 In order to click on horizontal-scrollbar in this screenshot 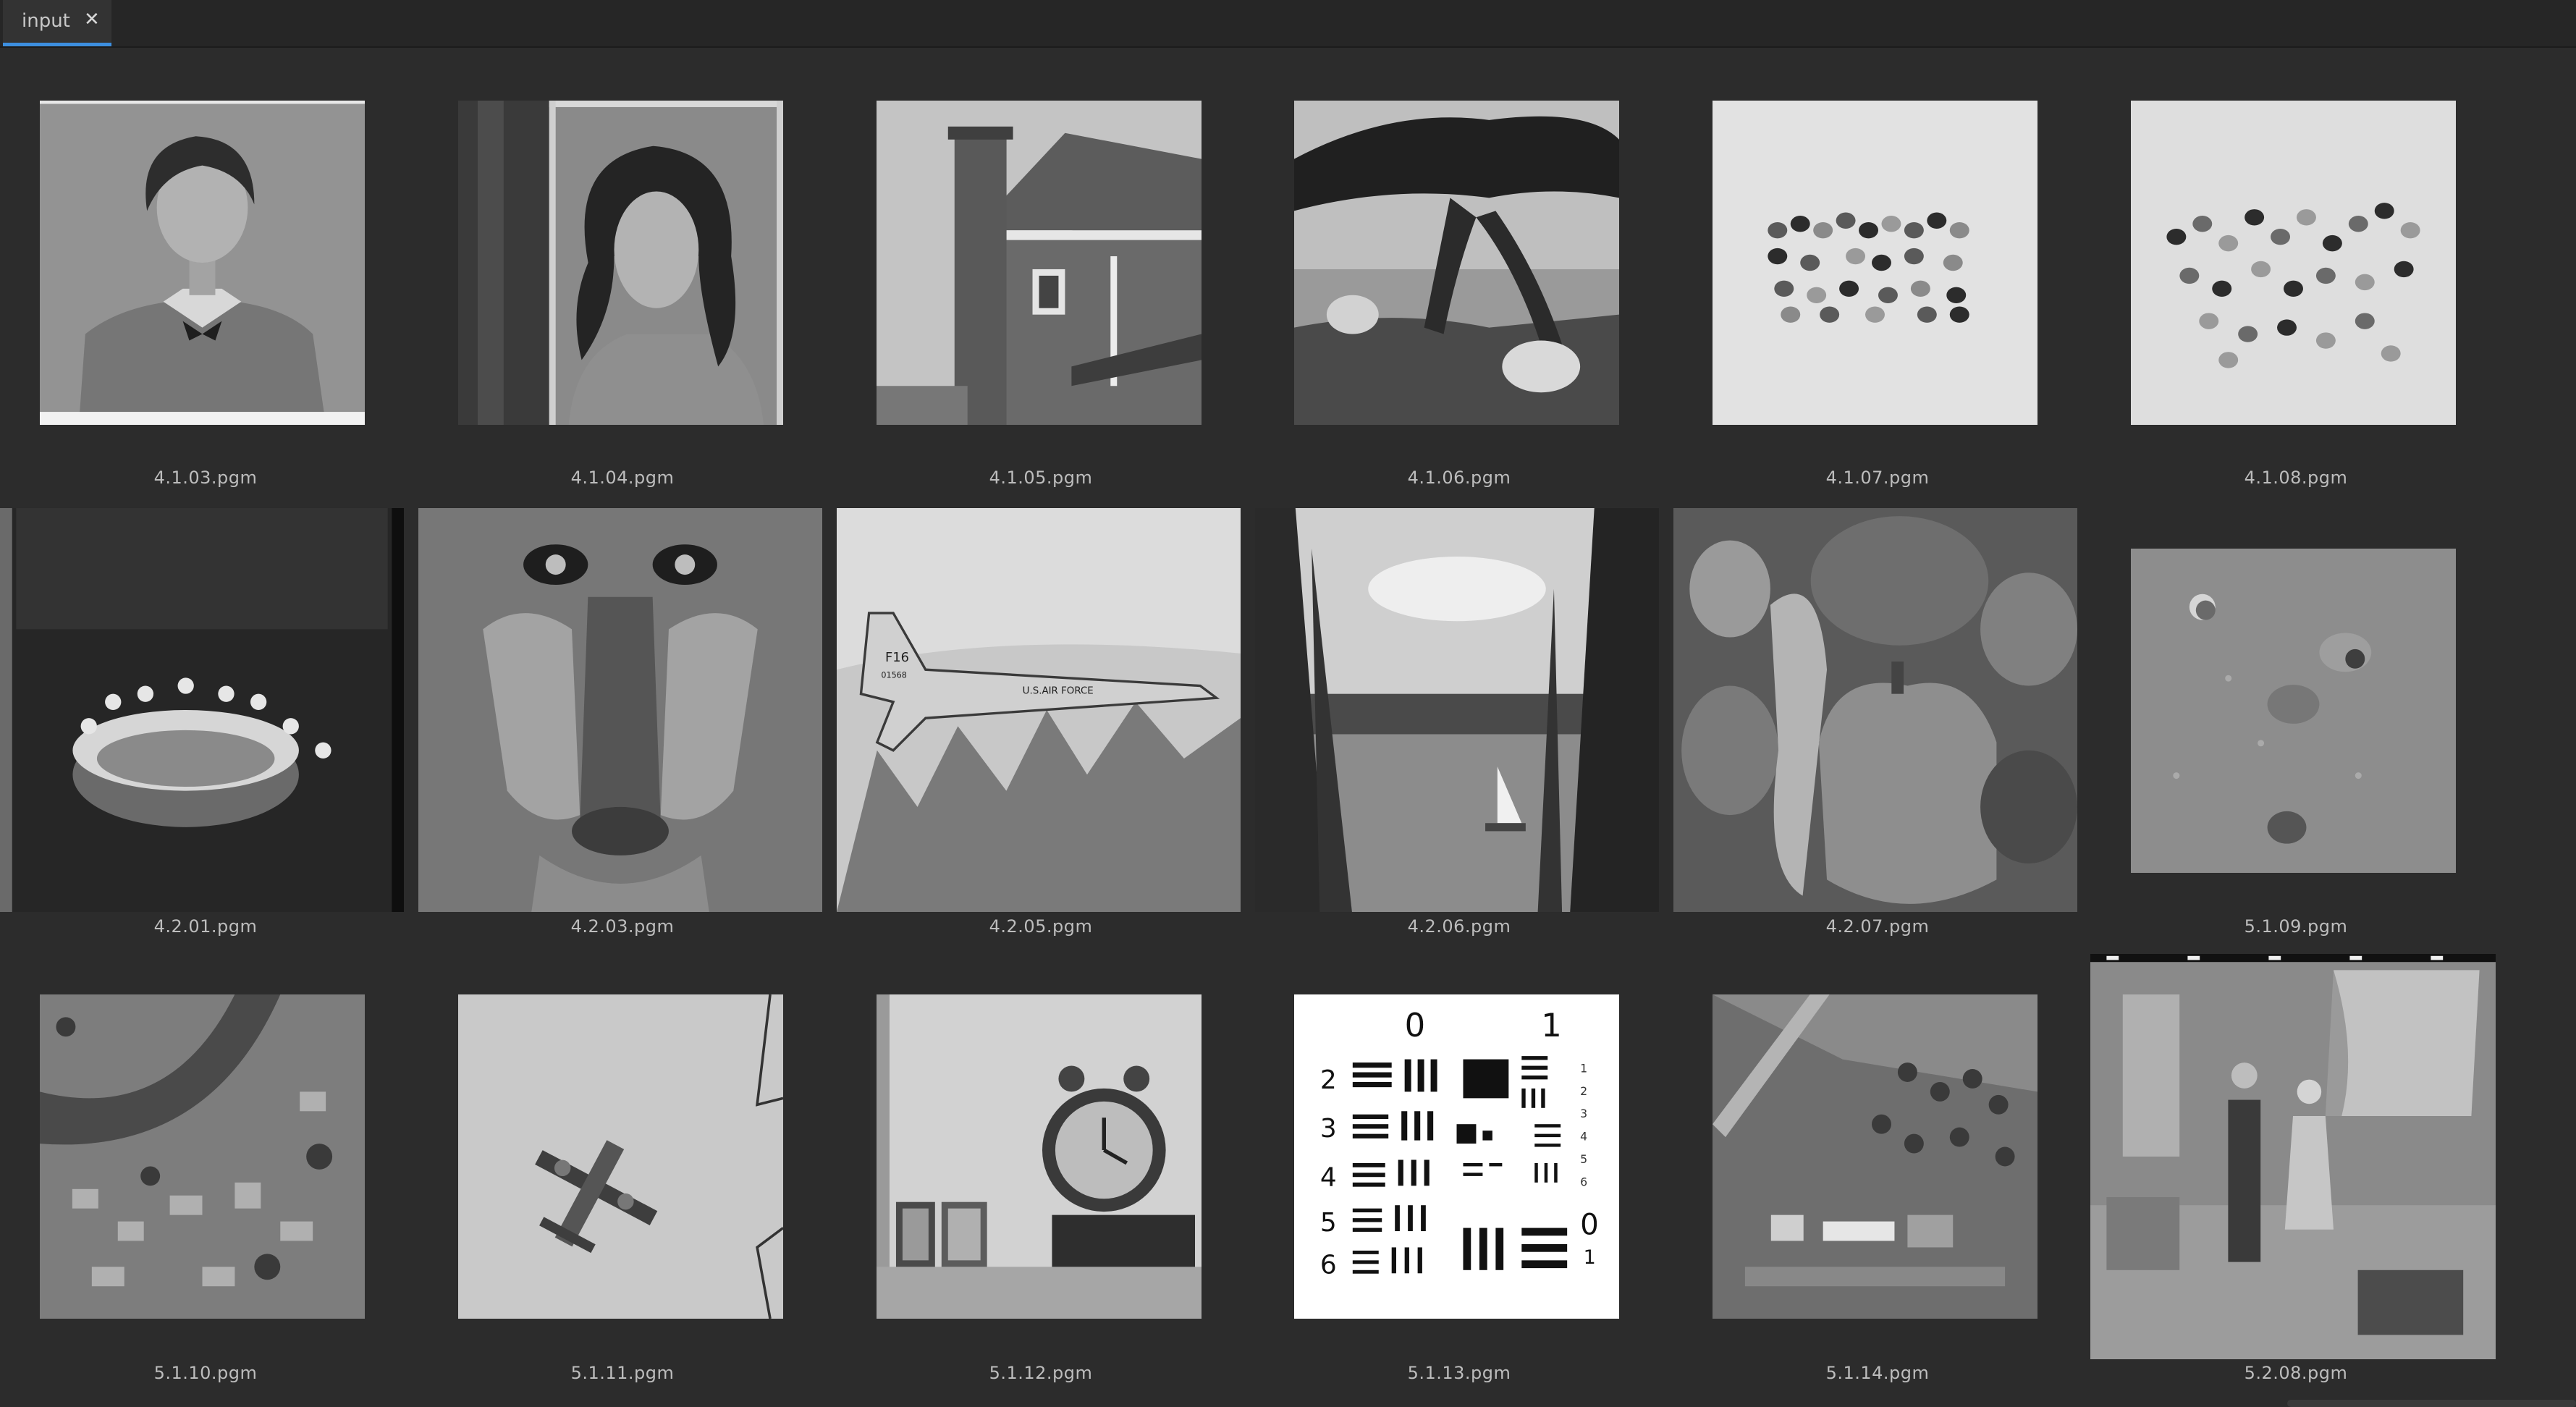, I will do `click(2431, 1403)`.